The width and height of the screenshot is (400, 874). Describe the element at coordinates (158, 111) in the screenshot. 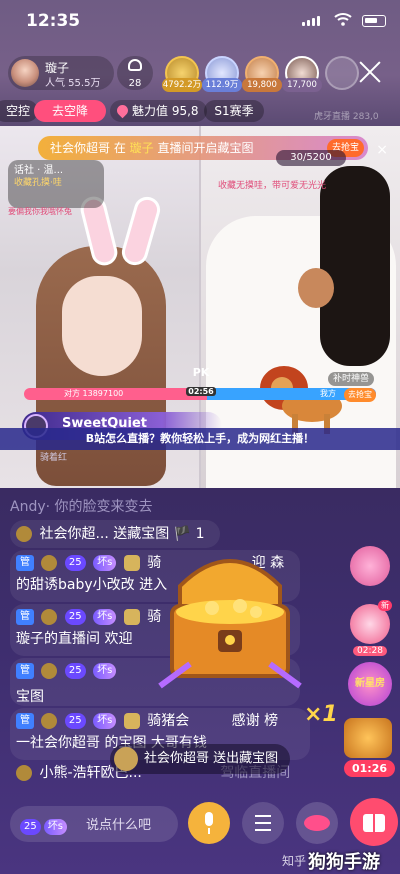

I see `charm-value: 魅力值 95,8` at that location.